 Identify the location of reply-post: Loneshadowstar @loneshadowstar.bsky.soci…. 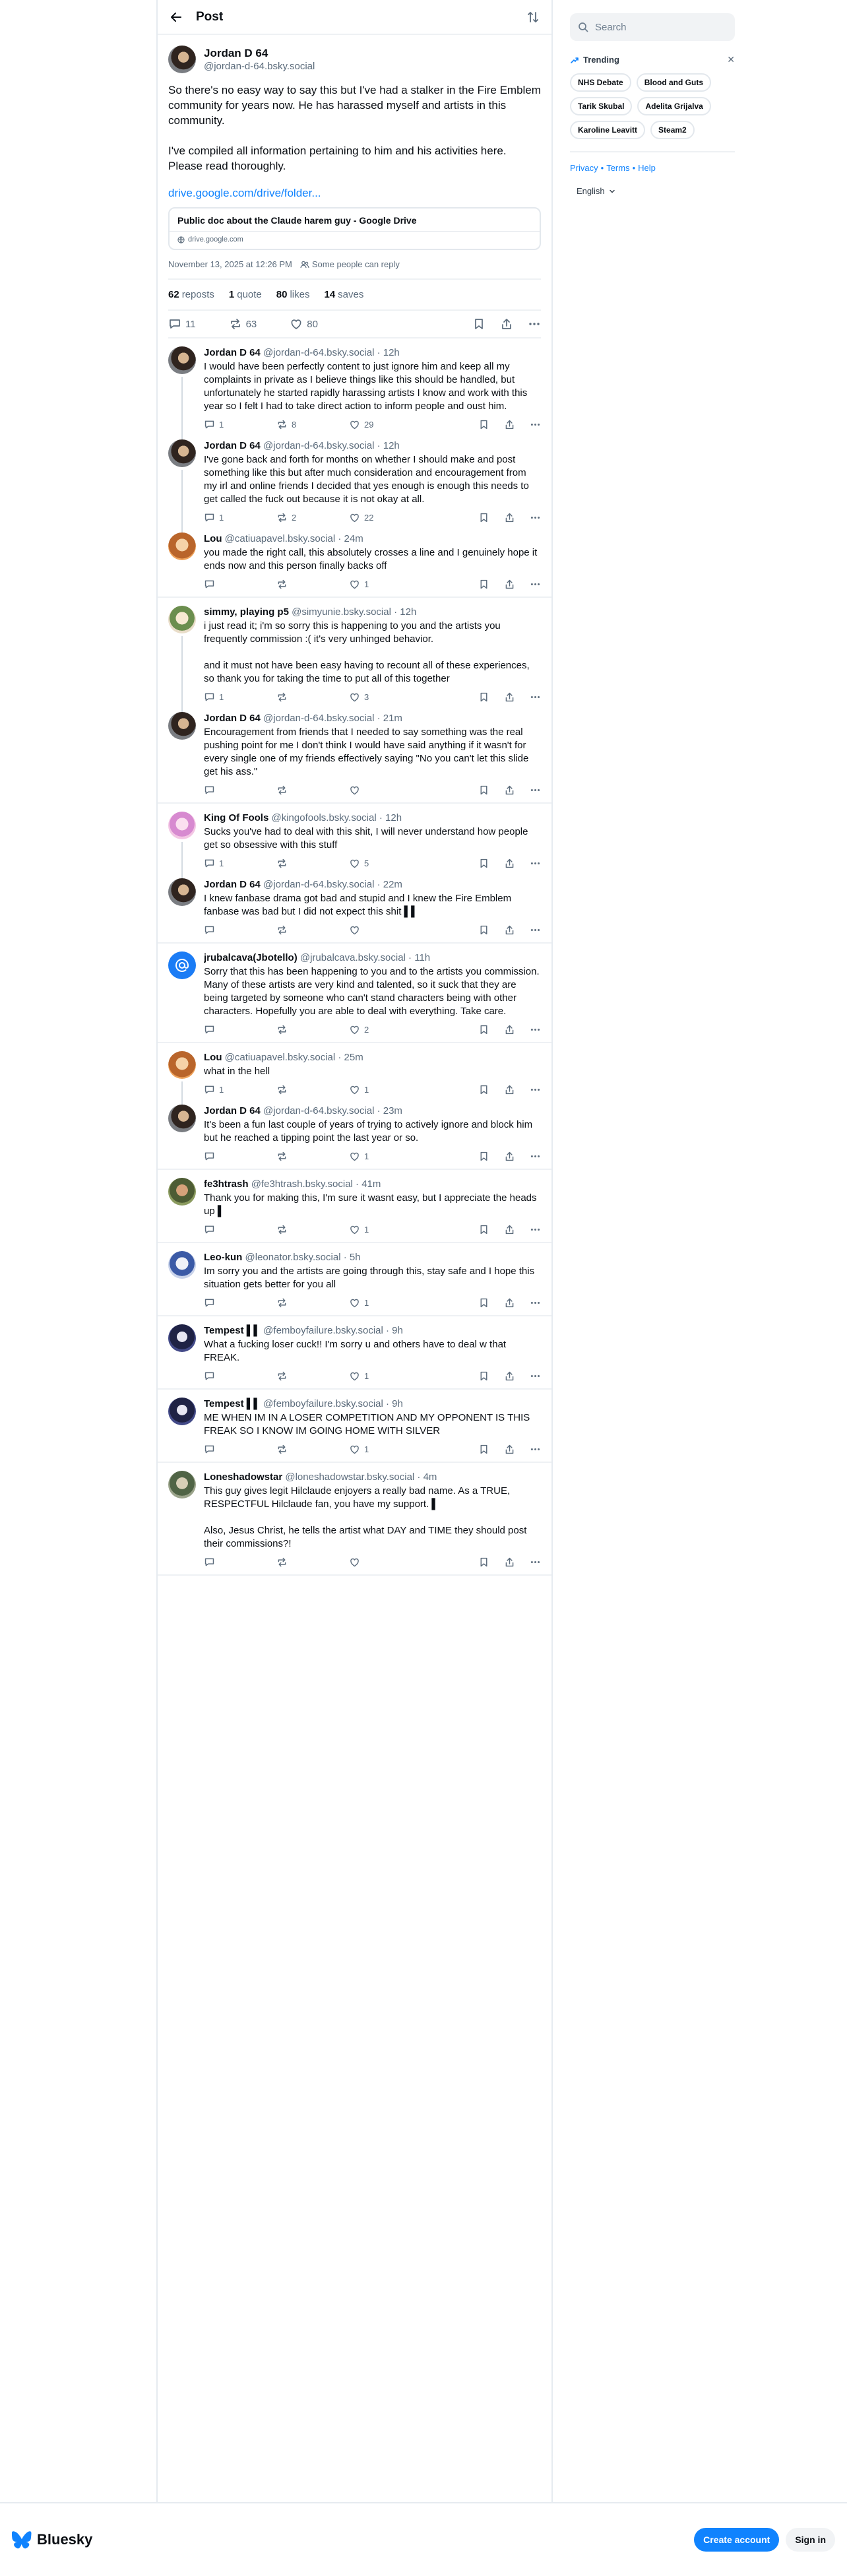
(354, 1520).